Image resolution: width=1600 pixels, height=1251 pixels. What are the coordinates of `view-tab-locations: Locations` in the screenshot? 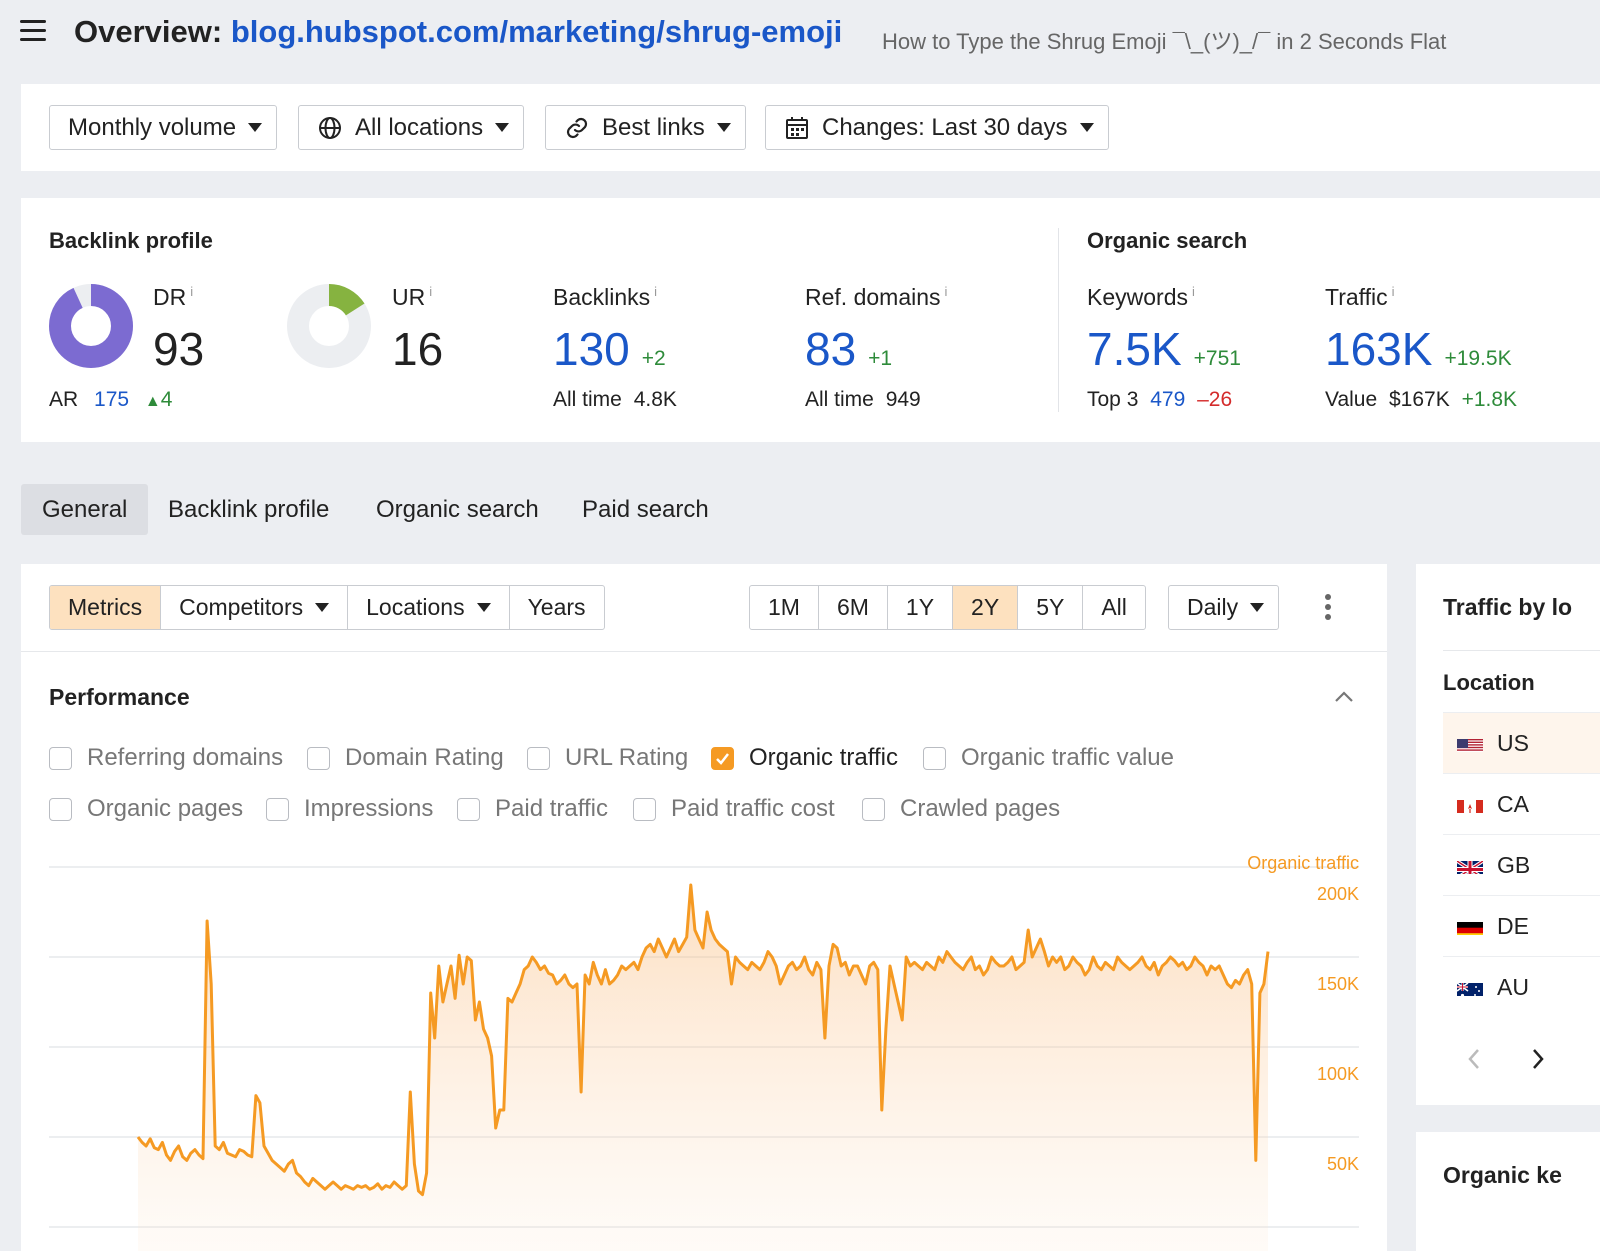 It's located at (429, 607).